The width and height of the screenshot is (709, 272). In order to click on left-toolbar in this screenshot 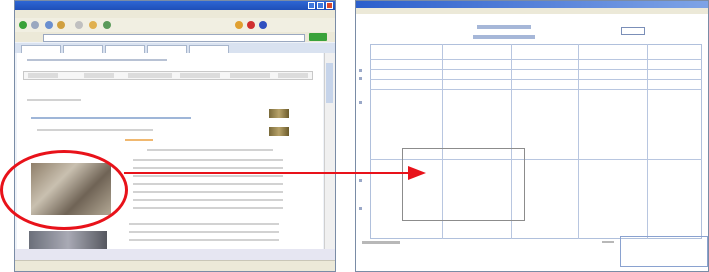, I will do `click(175, 25)`.